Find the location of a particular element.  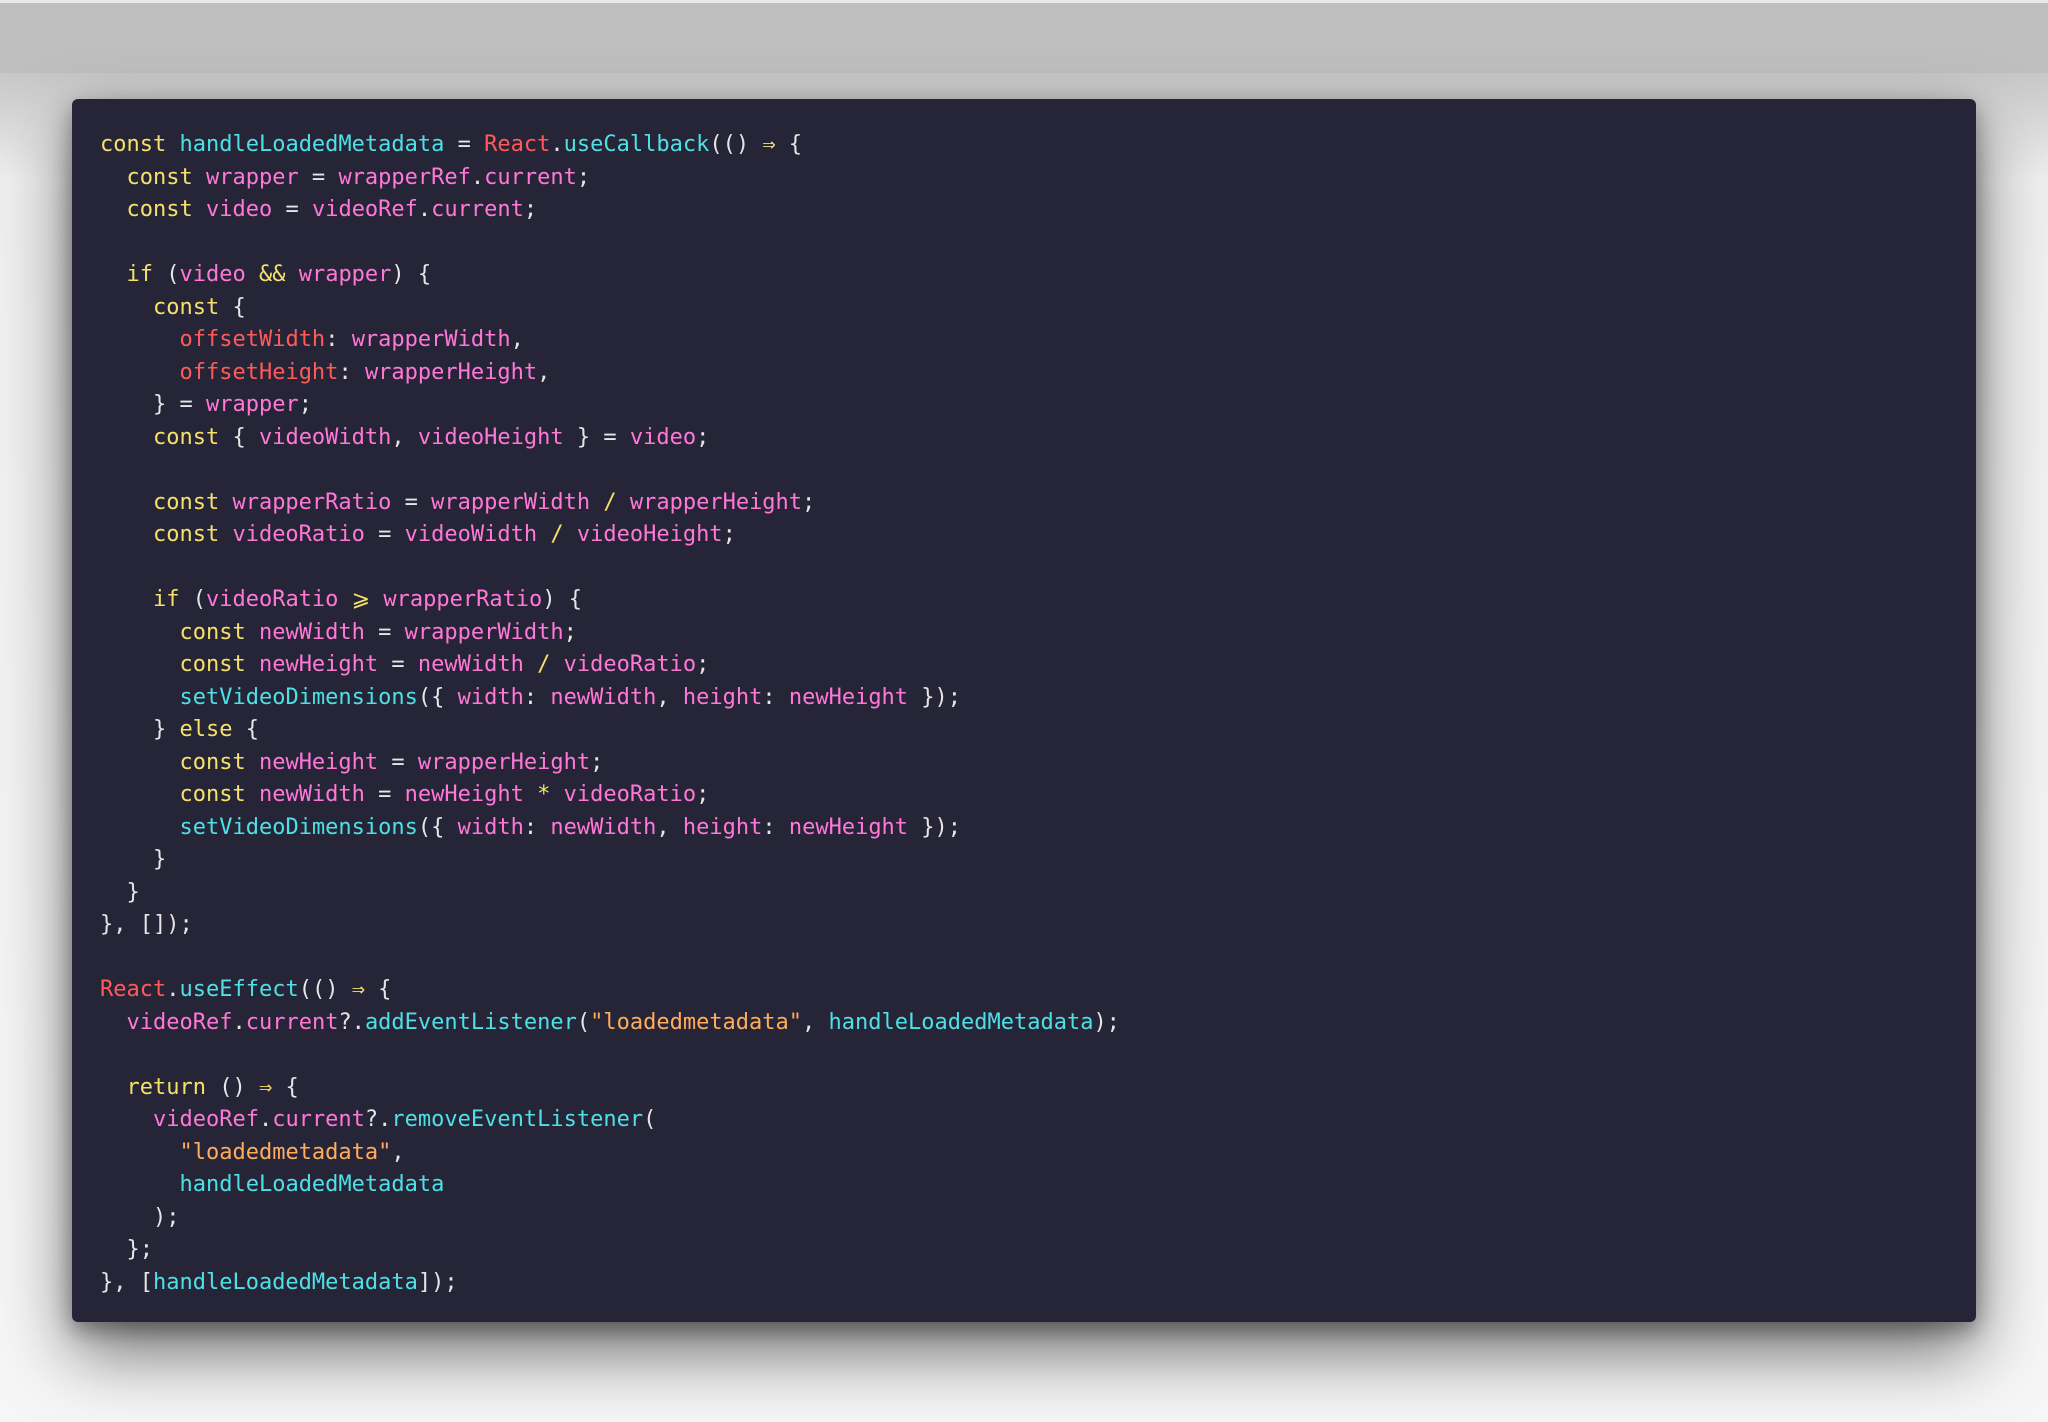

code-token: }, [ is located at coordinates (126, 1282).